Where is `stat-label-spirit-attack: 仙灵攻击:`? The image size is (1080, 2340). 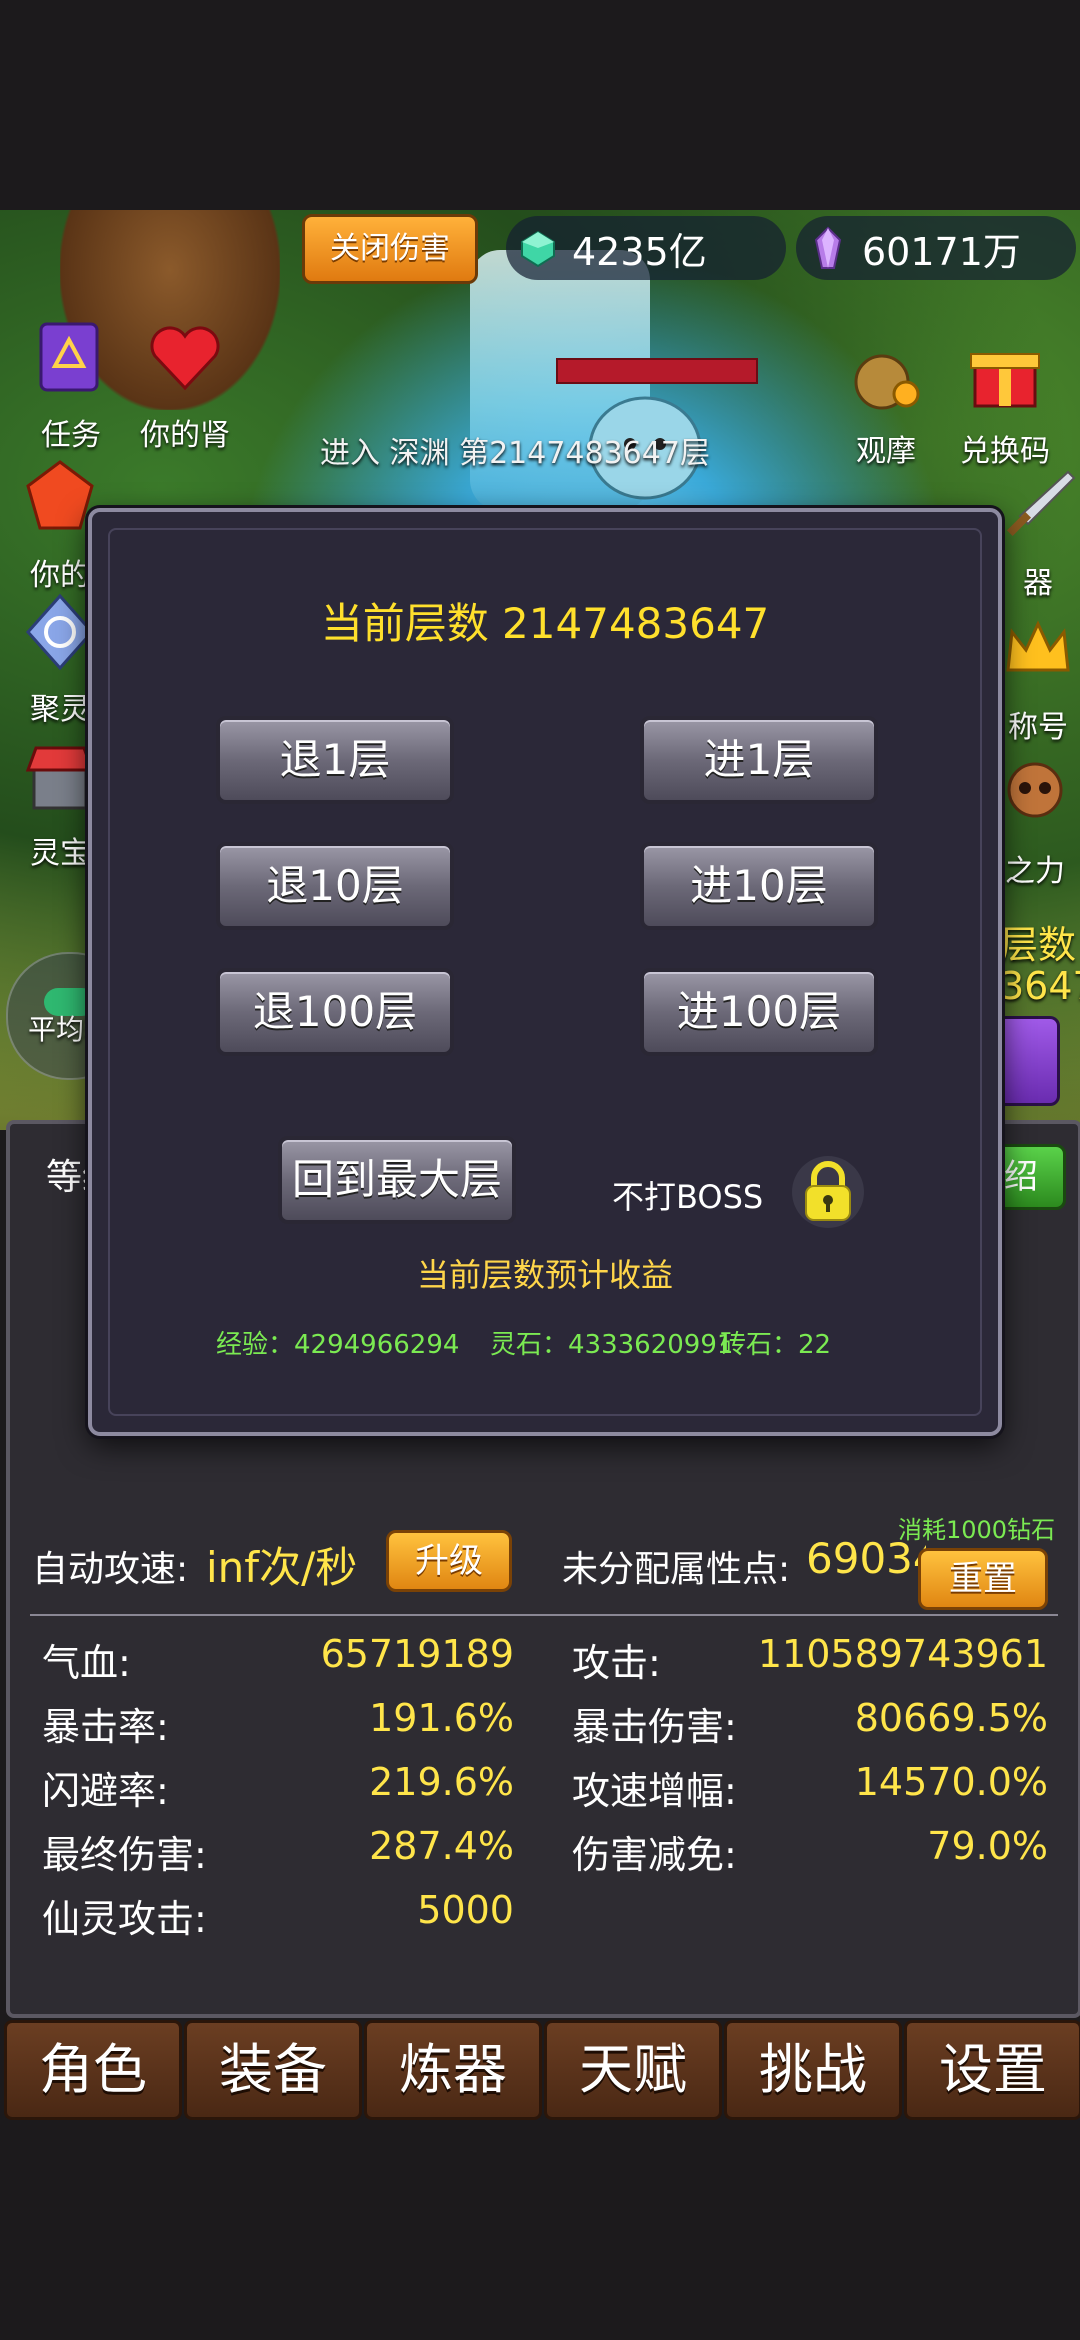
stat-label-spirit-attack: 仙灵攻击: is located at coordinates (124, 1919).